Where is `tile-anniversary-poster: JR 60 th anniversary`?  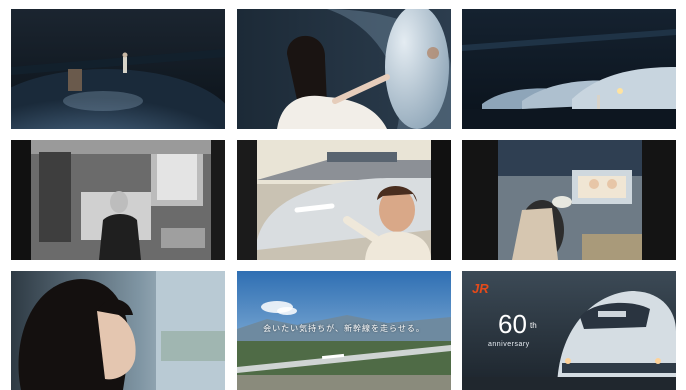 tile-anniversary-poster: JR 60 th anniversary is located at coordinates (569, 330).